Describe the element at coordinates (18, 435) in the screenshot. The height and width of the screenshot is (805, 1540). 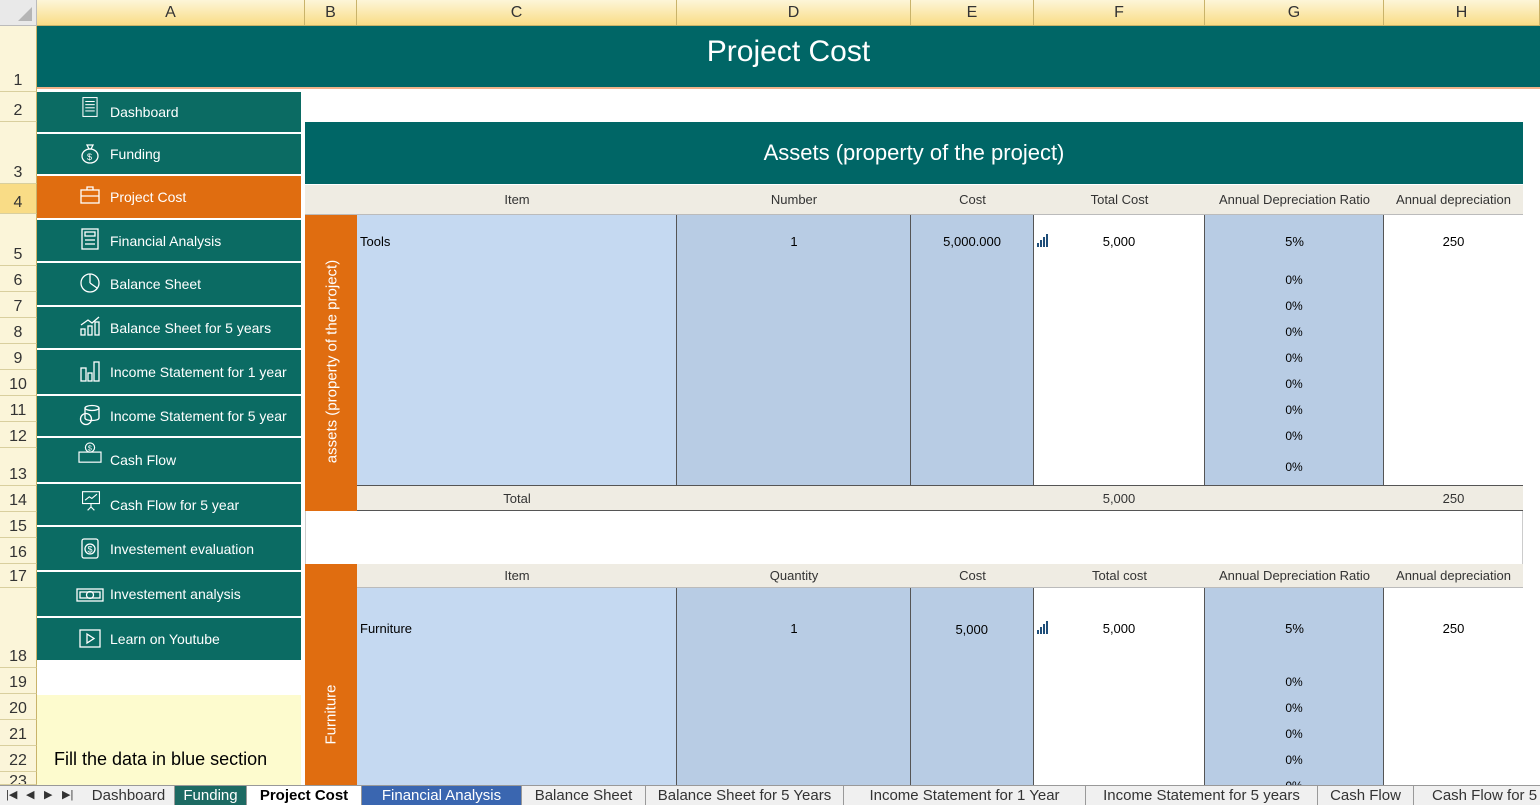
I see `row-header-12: 12` at that location.